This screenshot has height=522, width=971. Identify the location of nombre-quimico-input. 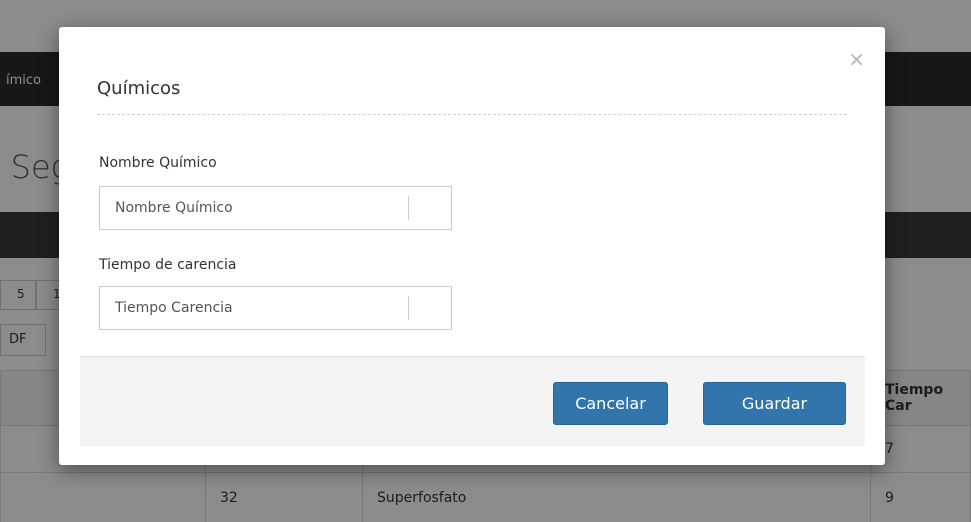
(275, 208).